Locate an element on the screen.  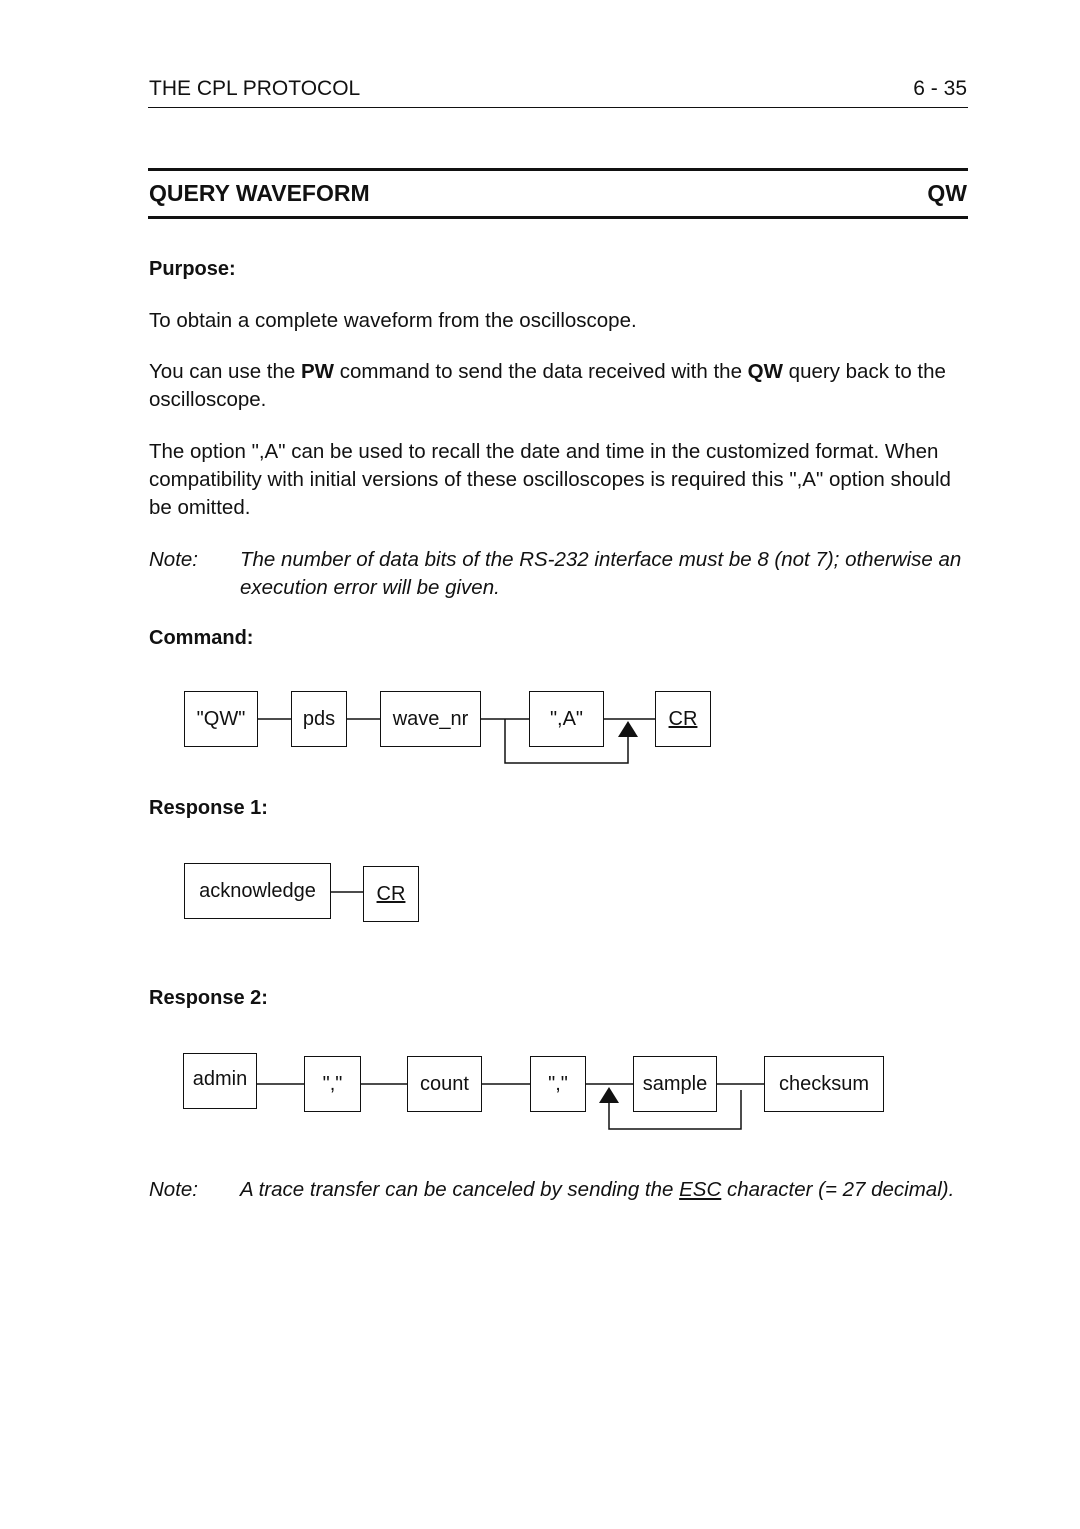
syntax-box-qw: "QW" is located at coordinates (221, 719).